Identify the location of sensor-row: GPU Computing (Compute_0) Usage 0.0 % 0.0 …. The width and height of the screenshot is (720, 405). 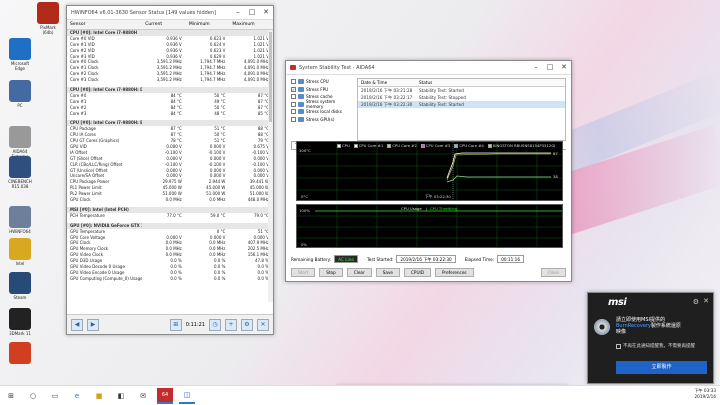
(170, 279).